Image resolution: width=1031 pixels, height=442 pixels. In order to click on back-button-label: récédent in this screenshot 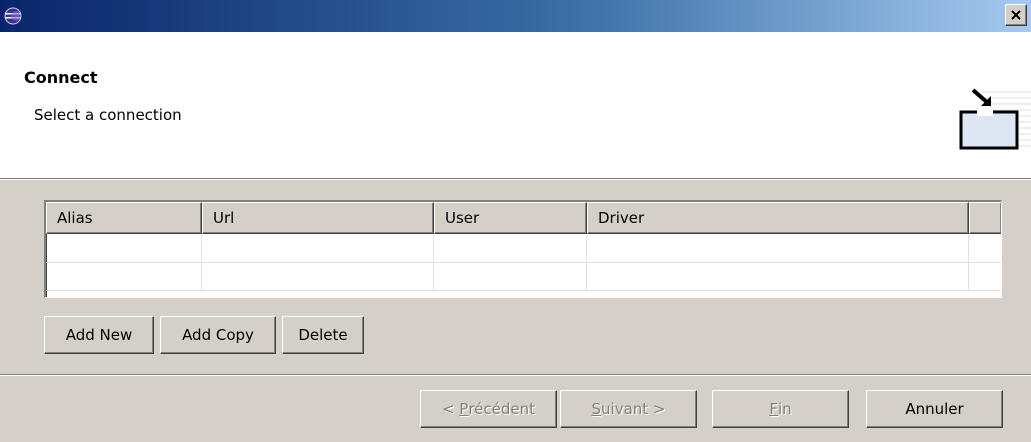, I will do `click(502, 409)`.